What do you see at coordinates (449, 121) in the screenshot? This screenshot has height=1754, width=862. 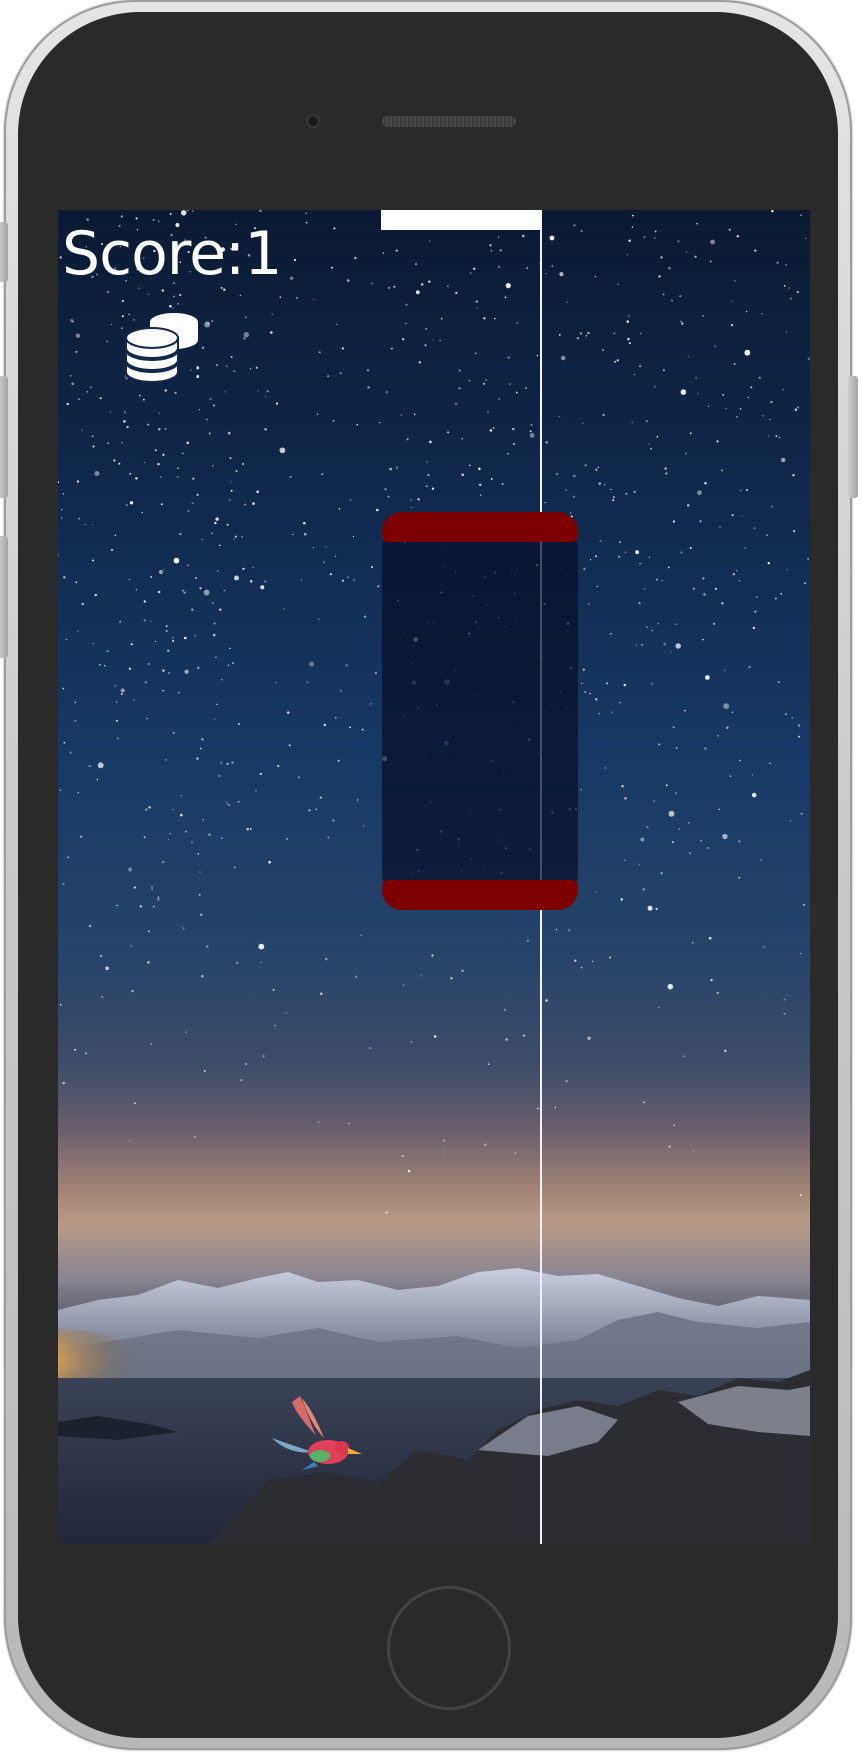 I see `earpiece-speaker` at bounding box center [449, 121].